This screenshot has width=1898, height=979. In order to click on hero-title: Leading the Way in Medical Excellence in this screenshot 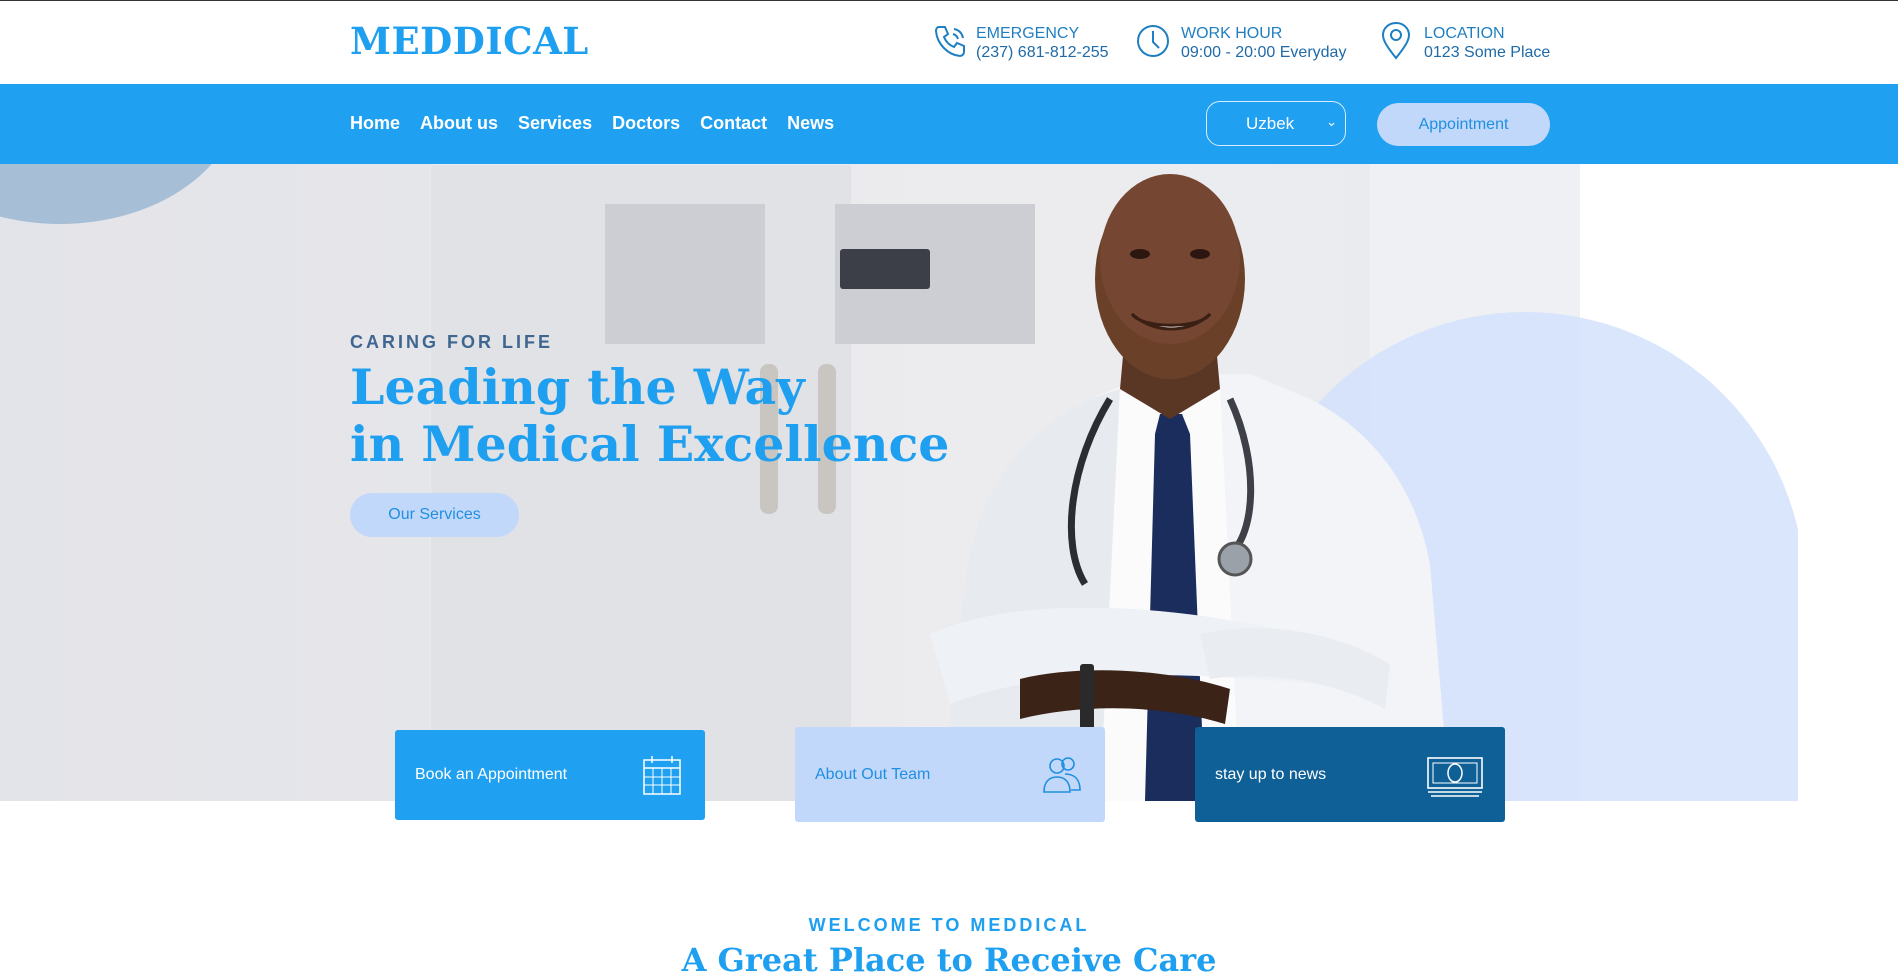, I will do `click(649, 416)`.